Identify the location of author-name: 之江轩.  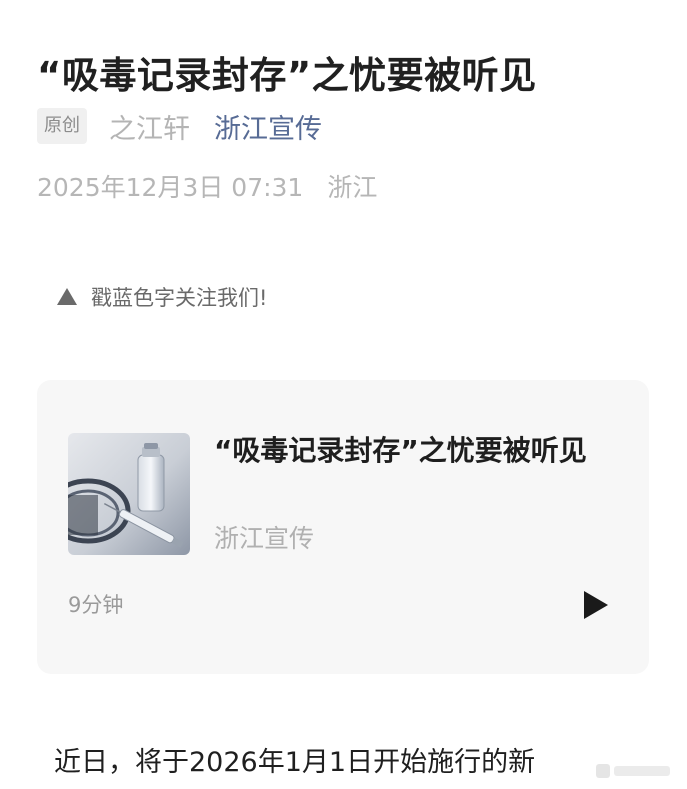
(149, 129).